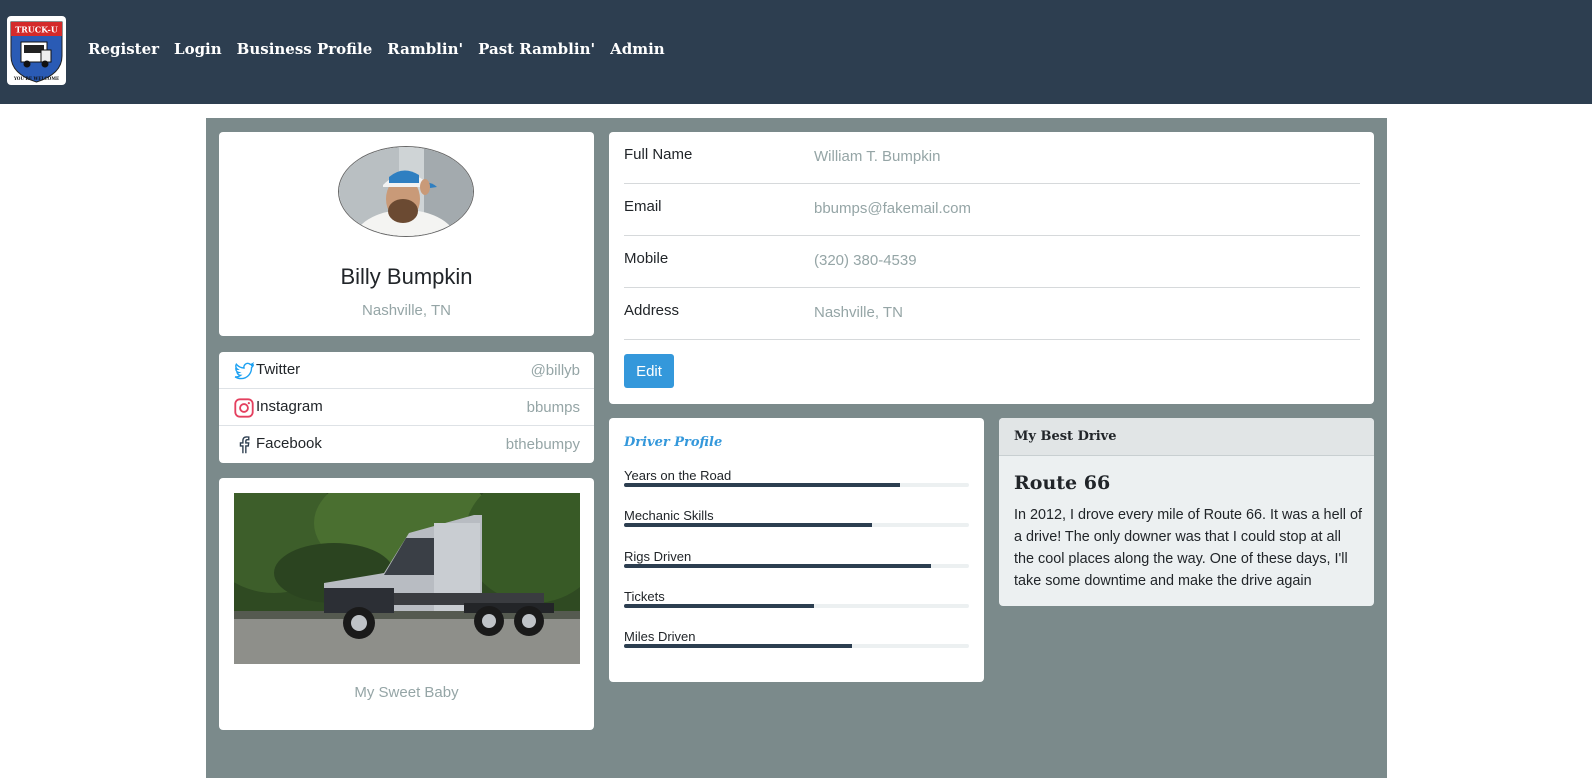  I want to click on truck-u-logo: TRUCK-U YOU'RE WELCOME, so click(36, 50).